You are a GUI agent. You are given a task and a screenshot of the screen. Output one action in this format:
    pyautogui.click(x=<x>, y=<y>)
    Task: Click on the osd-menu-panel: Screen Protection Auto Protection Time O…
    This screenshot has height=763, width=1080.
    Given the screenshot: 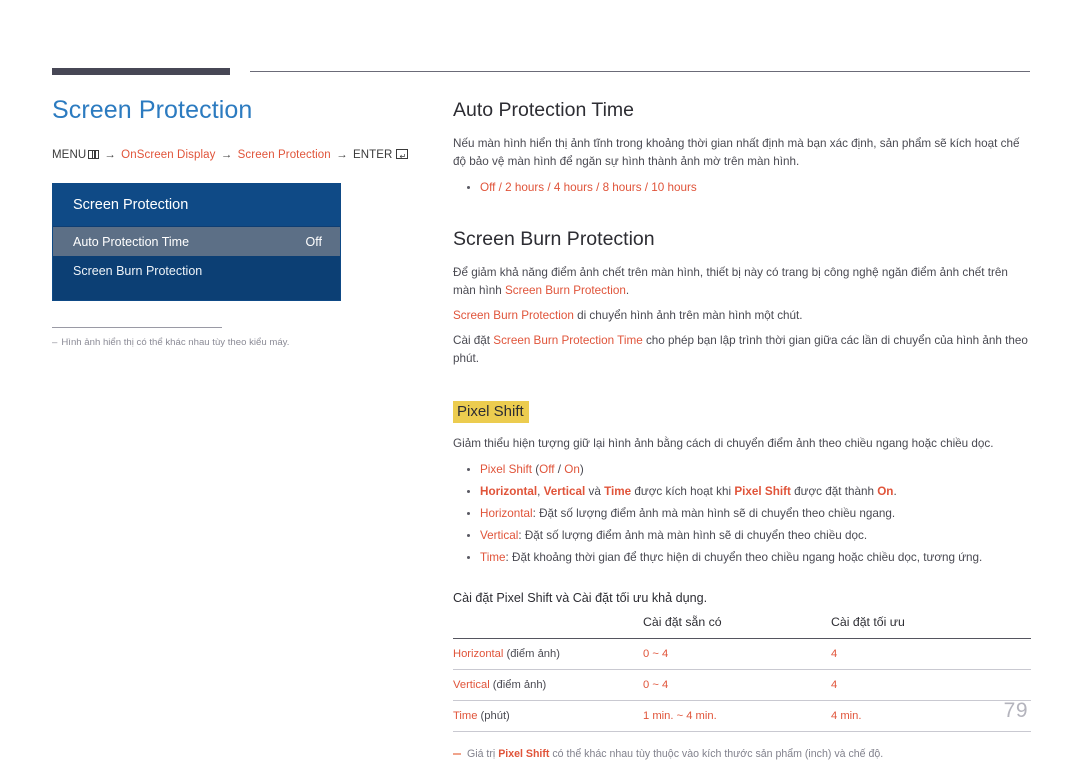 What is the action you would take?
    pyautogui.click(x=196, y=242)
    